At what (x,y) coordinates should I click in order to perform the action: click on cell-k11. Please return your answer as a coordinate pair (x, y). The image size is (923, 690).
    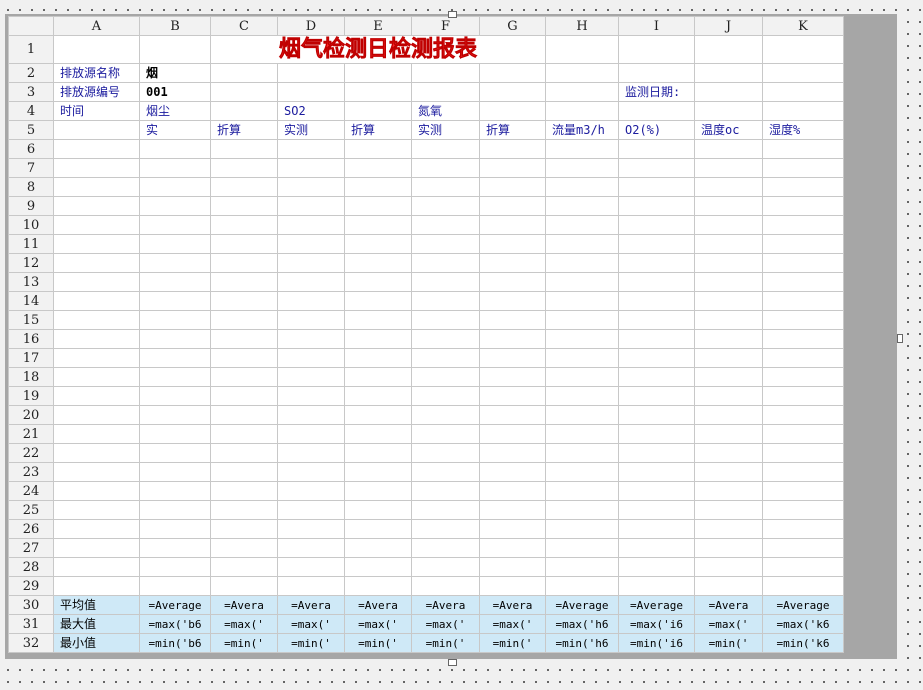
    Looking at the image, I should click on (803, 244).